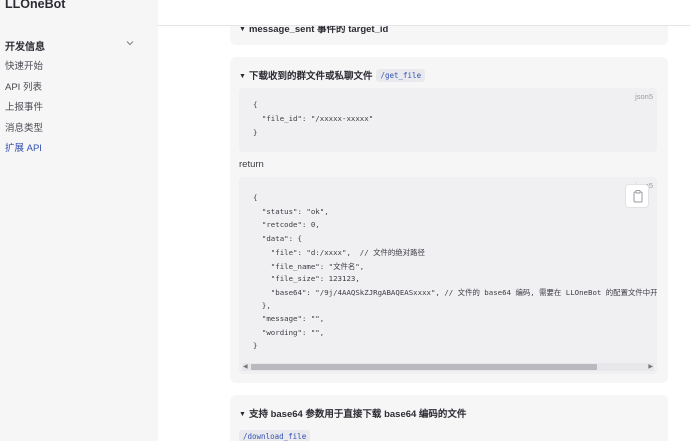  I want to click on sidebar-item-message-types: 消息类型, so click(24, 127).